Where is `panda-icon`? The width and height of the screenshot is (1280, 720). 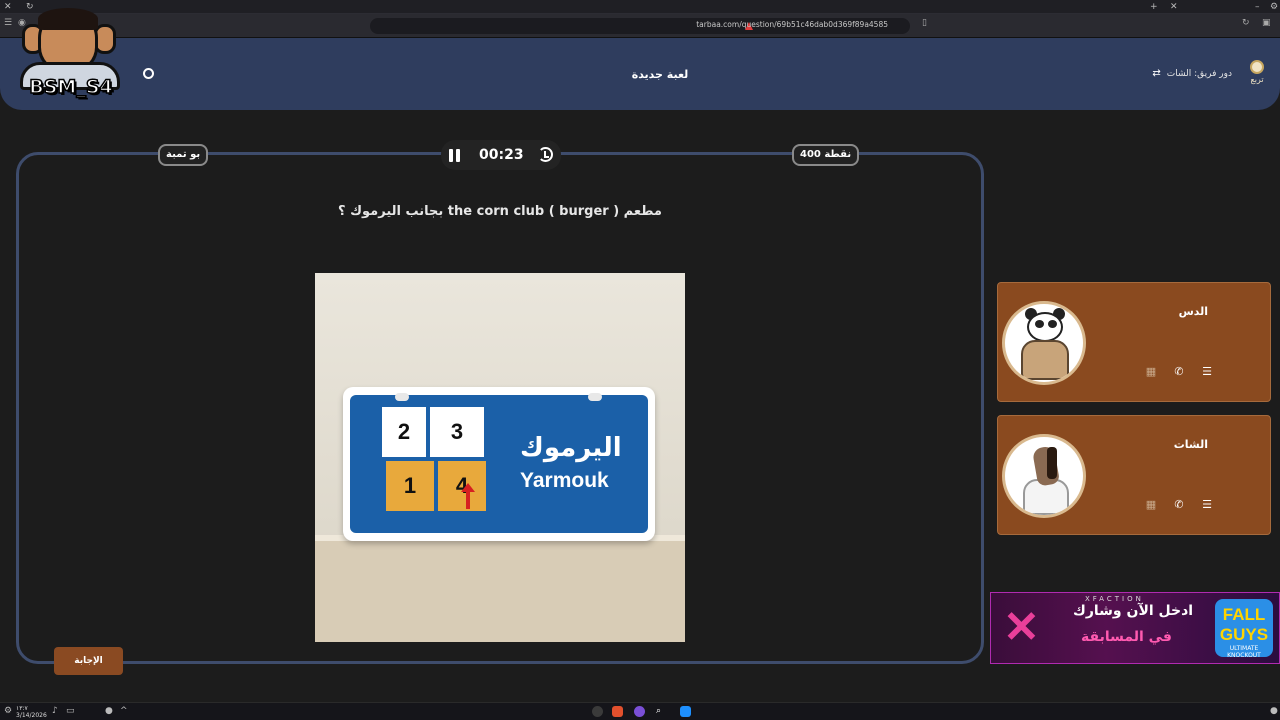 panda-icon is located at coordinates (1044, 343).